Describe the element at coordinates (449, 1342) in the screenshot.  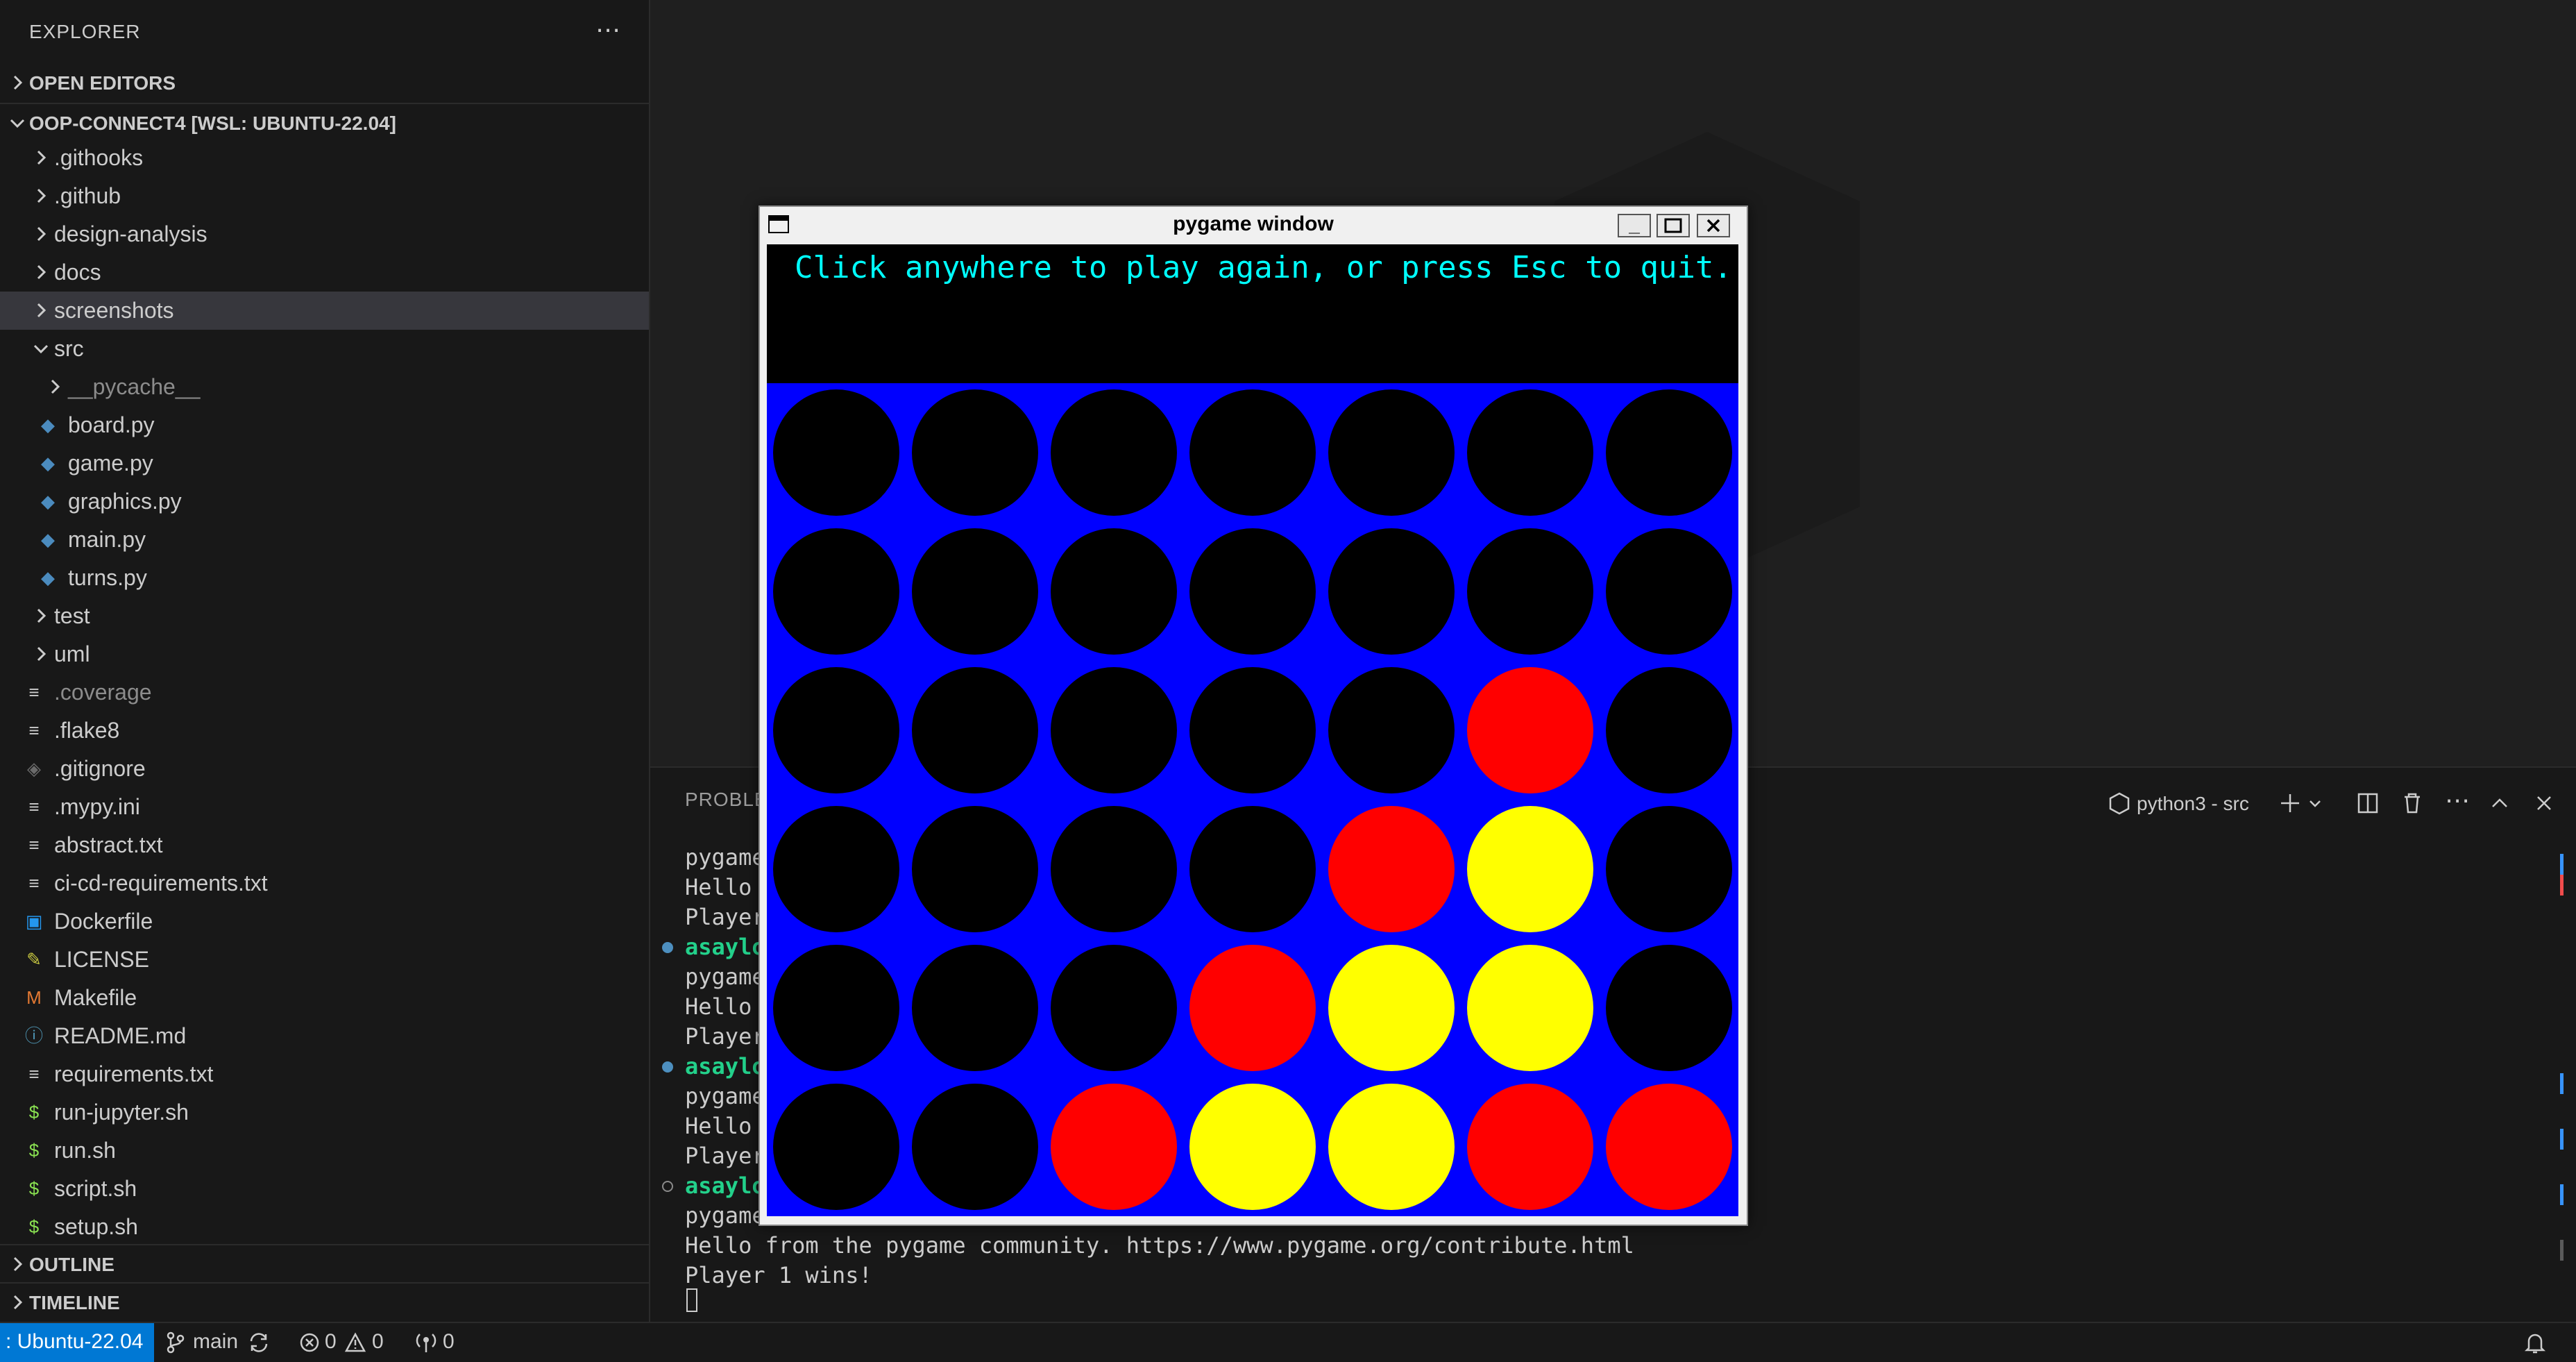
I see `ports-count: 0` at that location.